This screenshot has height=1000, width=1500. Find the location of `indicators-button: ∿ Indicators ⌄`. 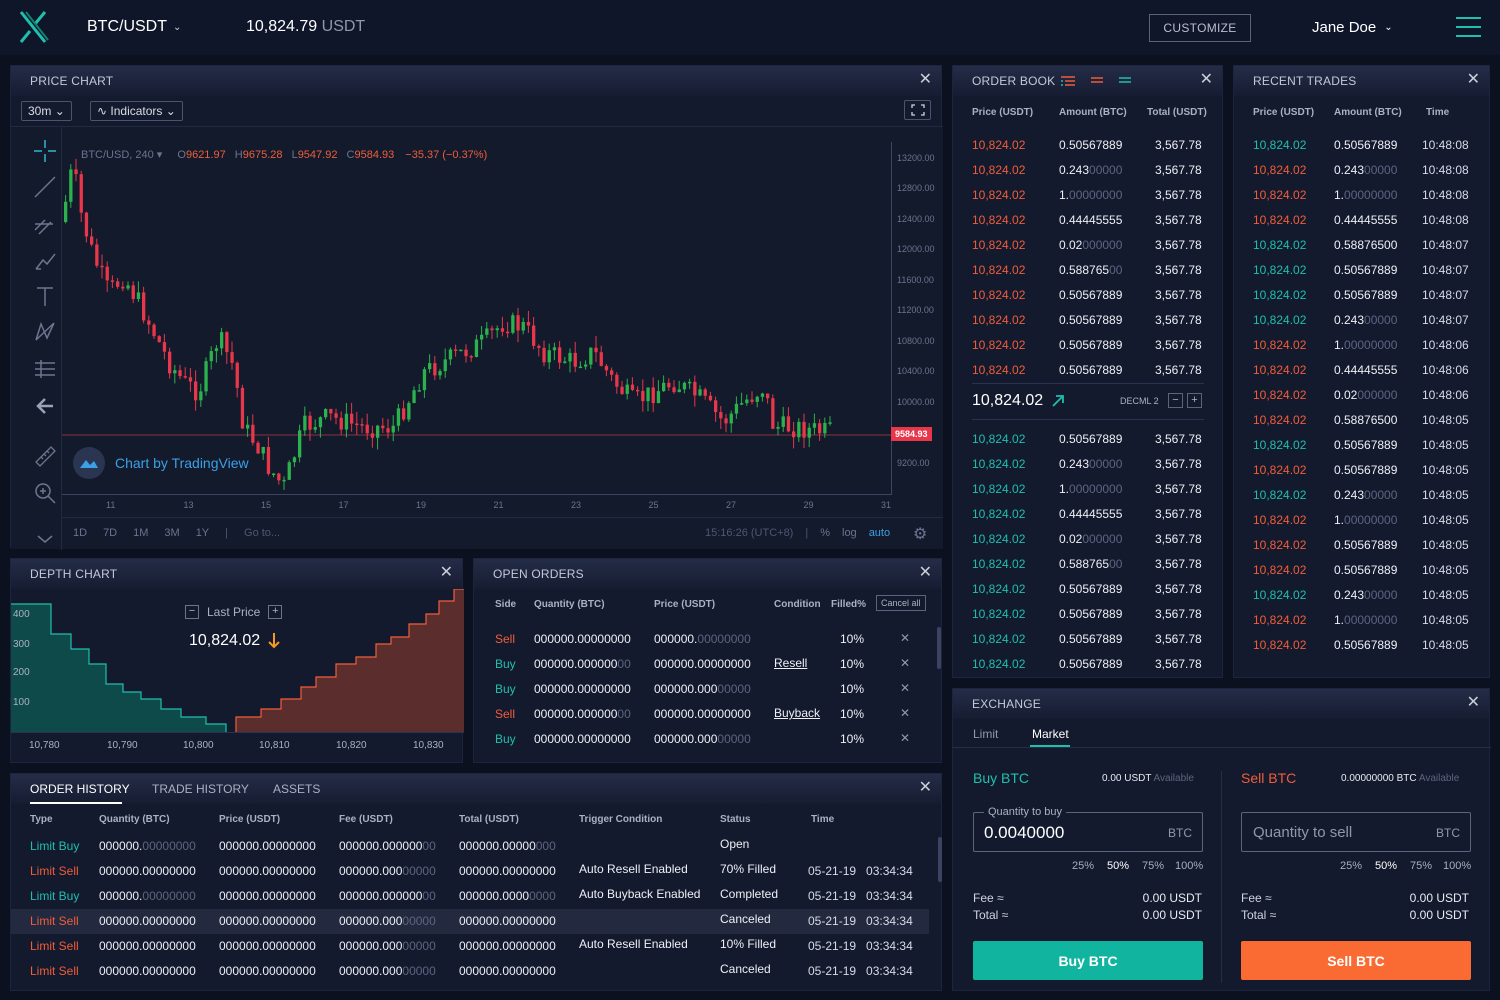

indicators-button: ∿ Indicators ⌄ is located at coordinates (136, 111).